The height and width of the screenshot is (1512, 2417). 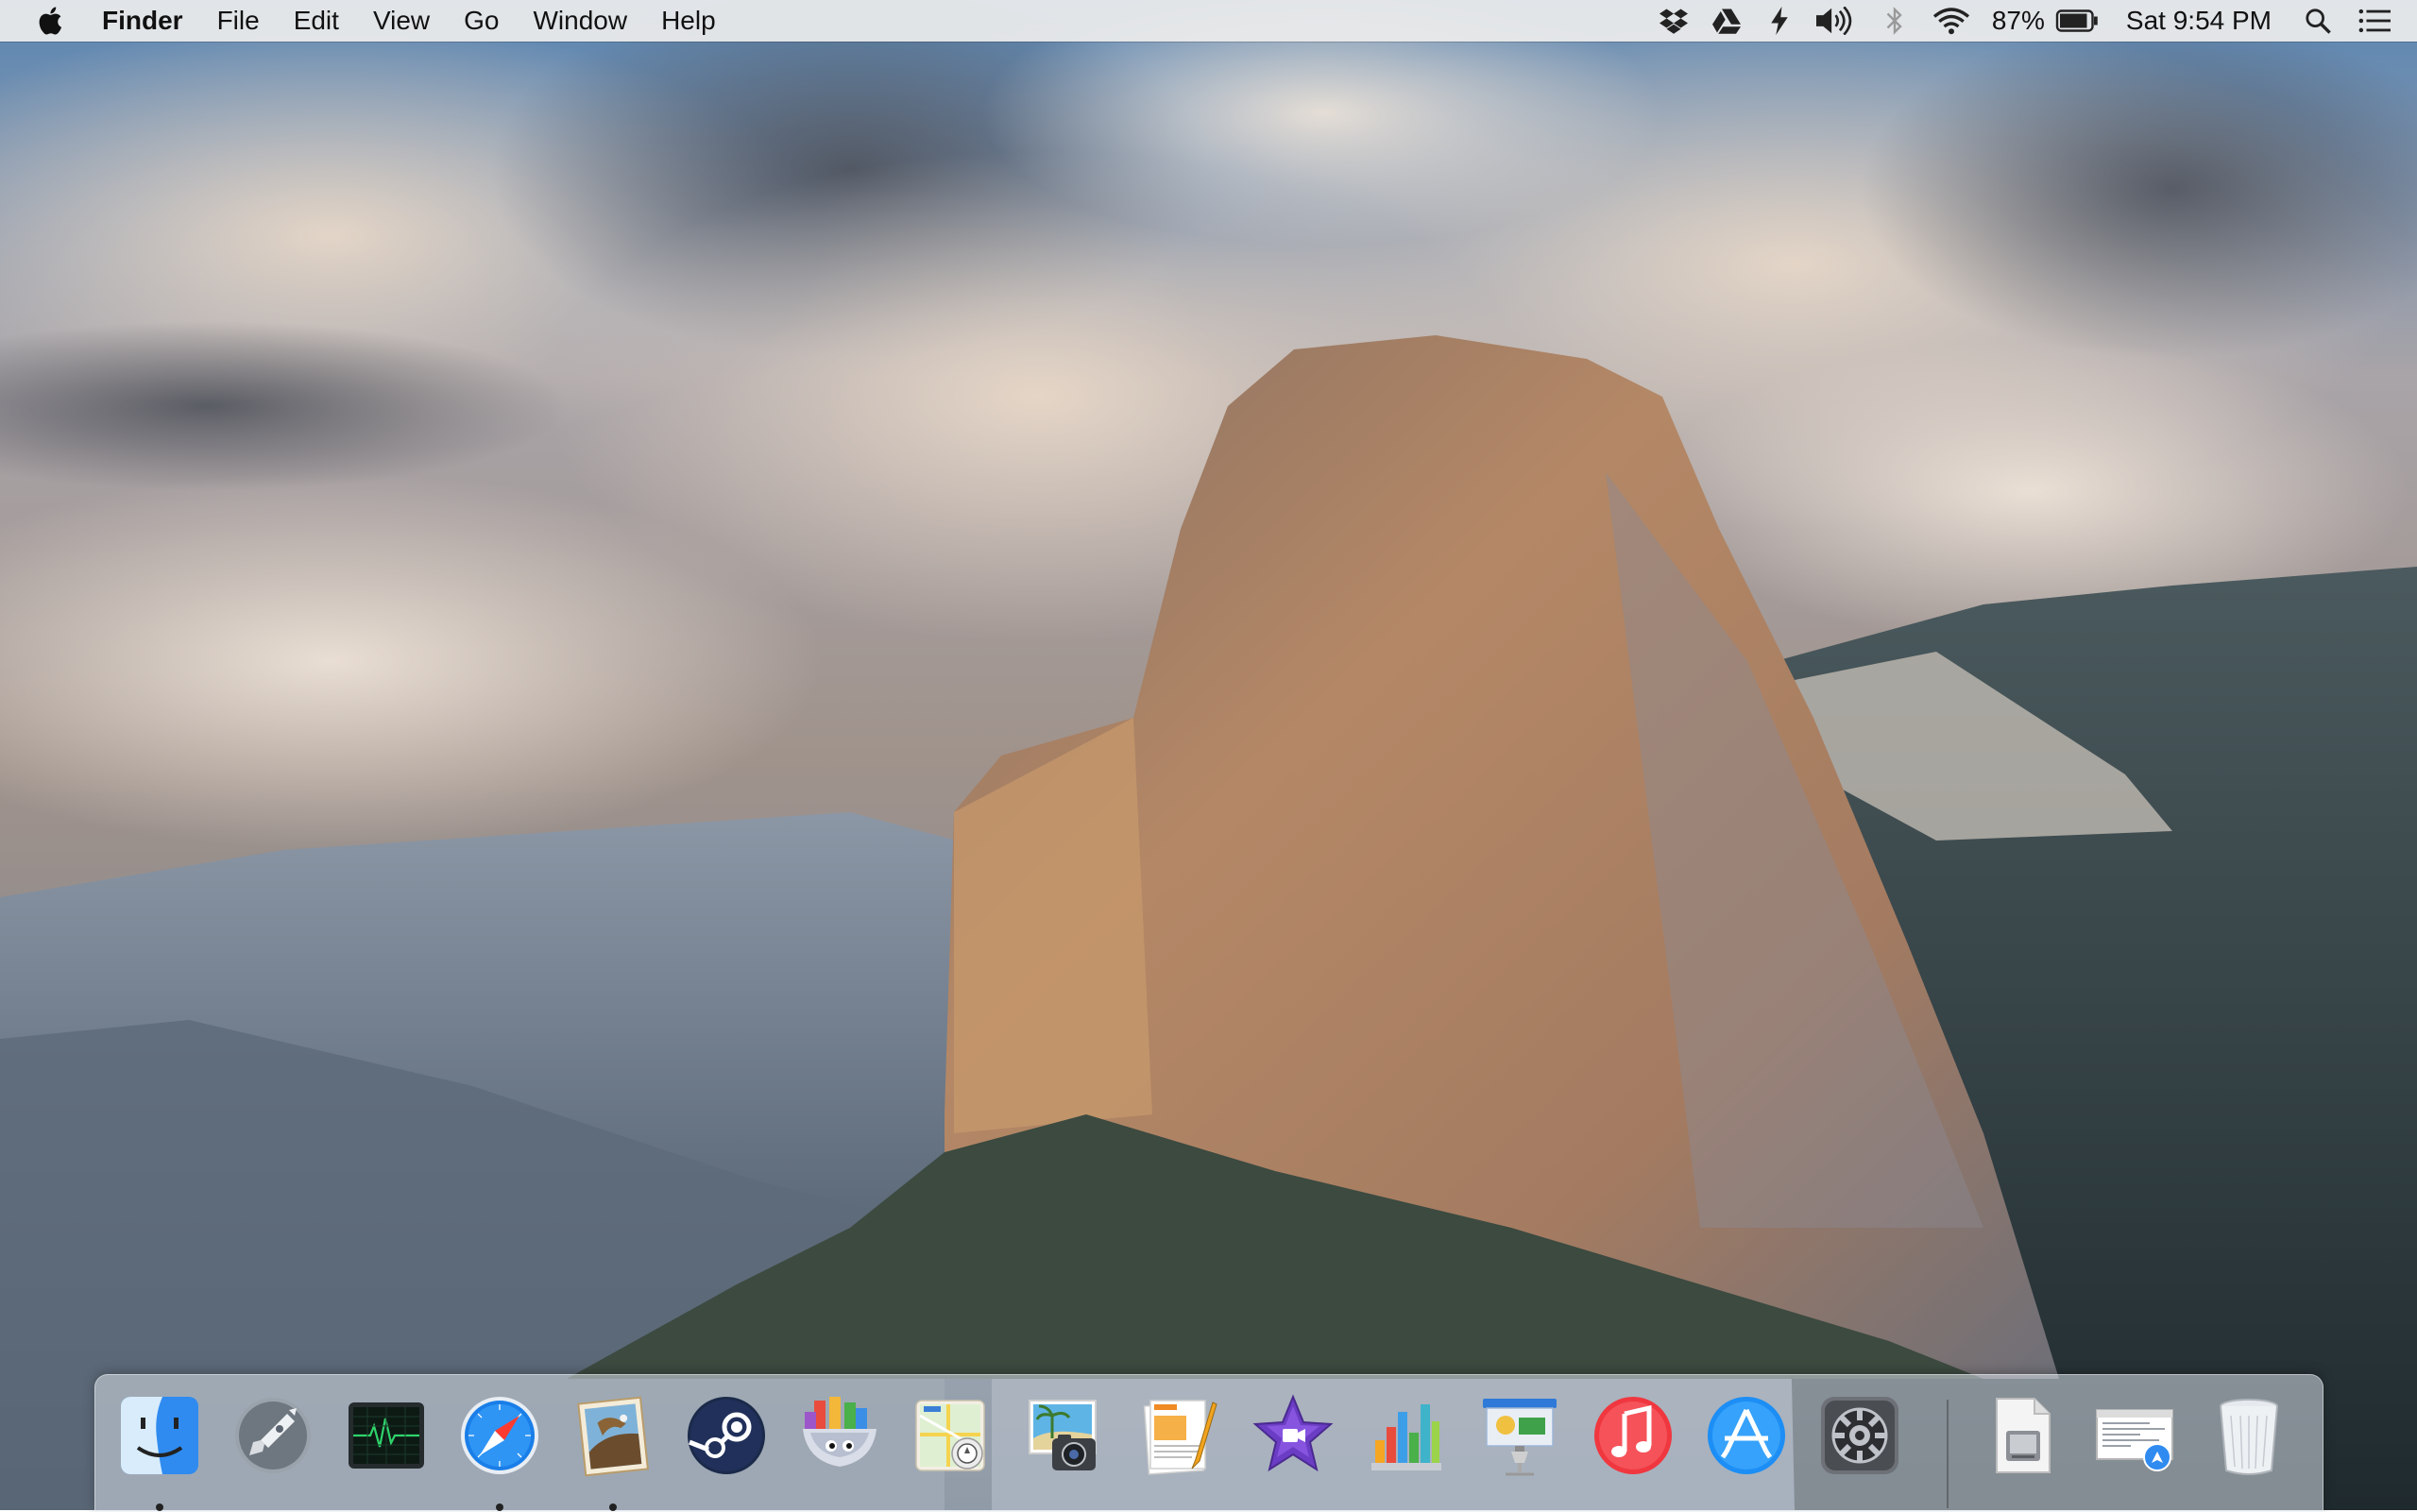 What do you see at coordinates (499, 1435) in the screenshot?
I see `safari-icon` at bounding box center [499, 1435].